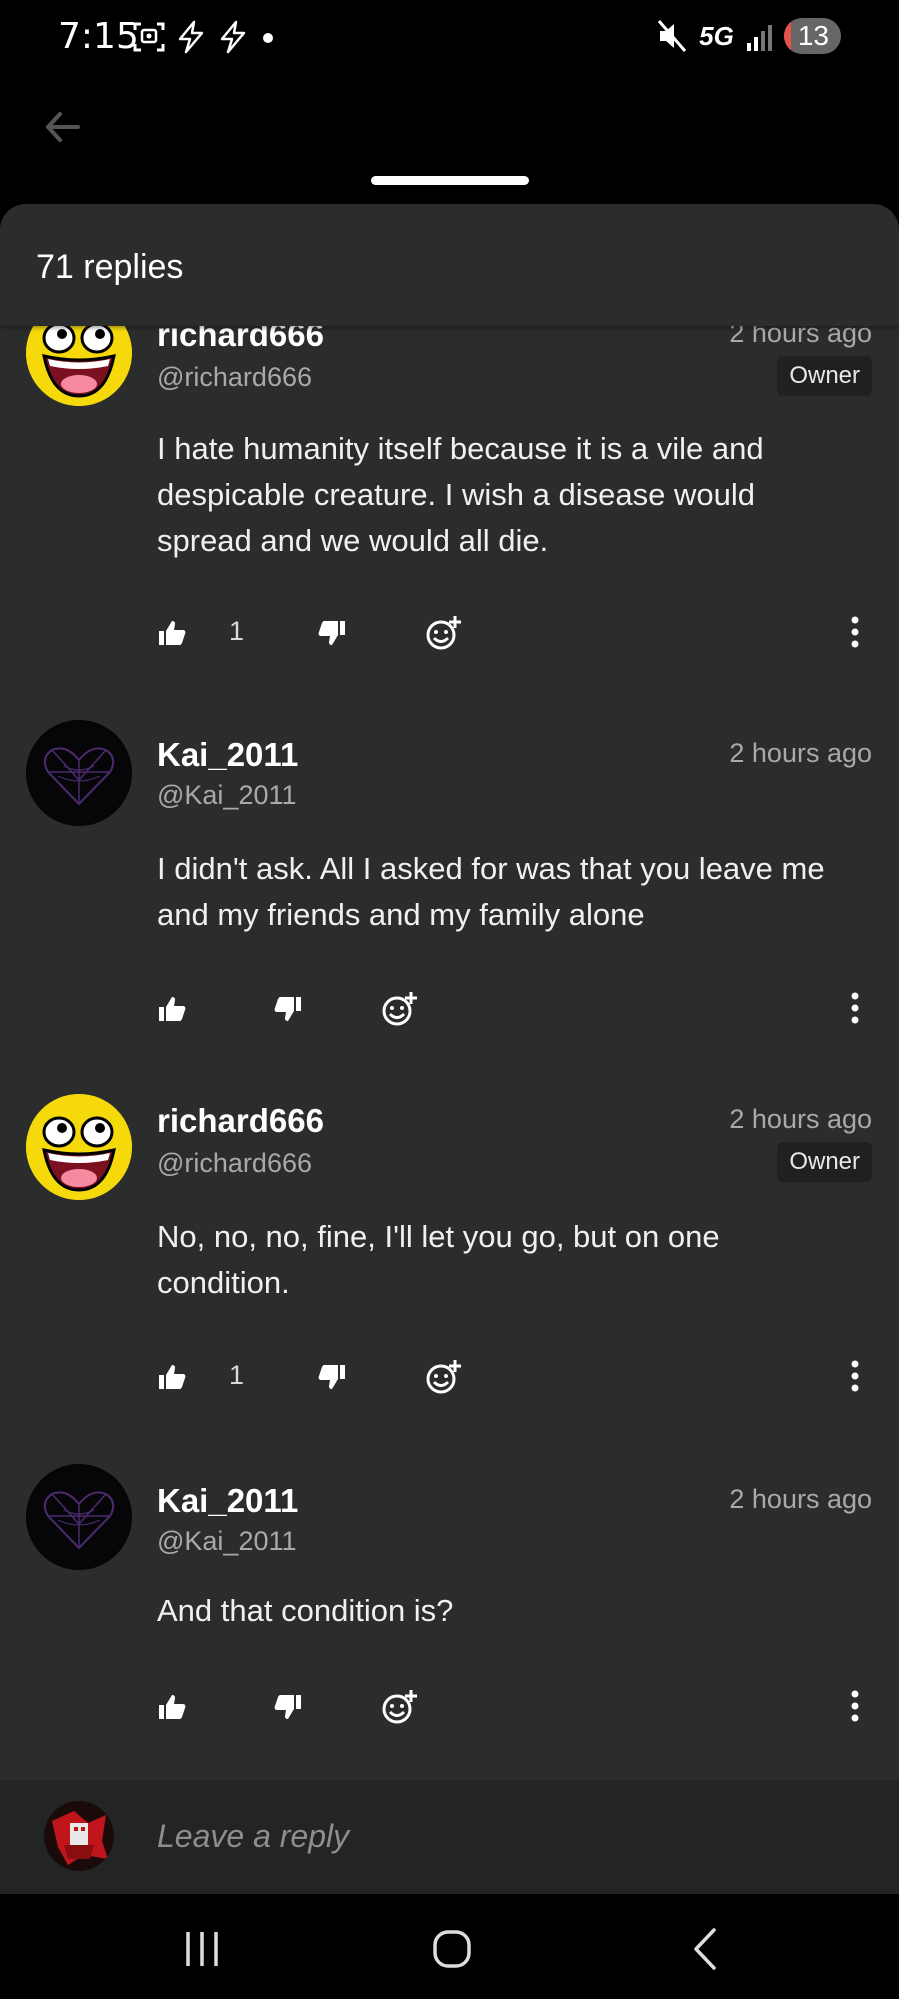 This screenshot has height=1999, width=899. What do you see at coordinates (268, 38) in the screenshot?
I see `dot-icon` at bounding box center [268, 38].